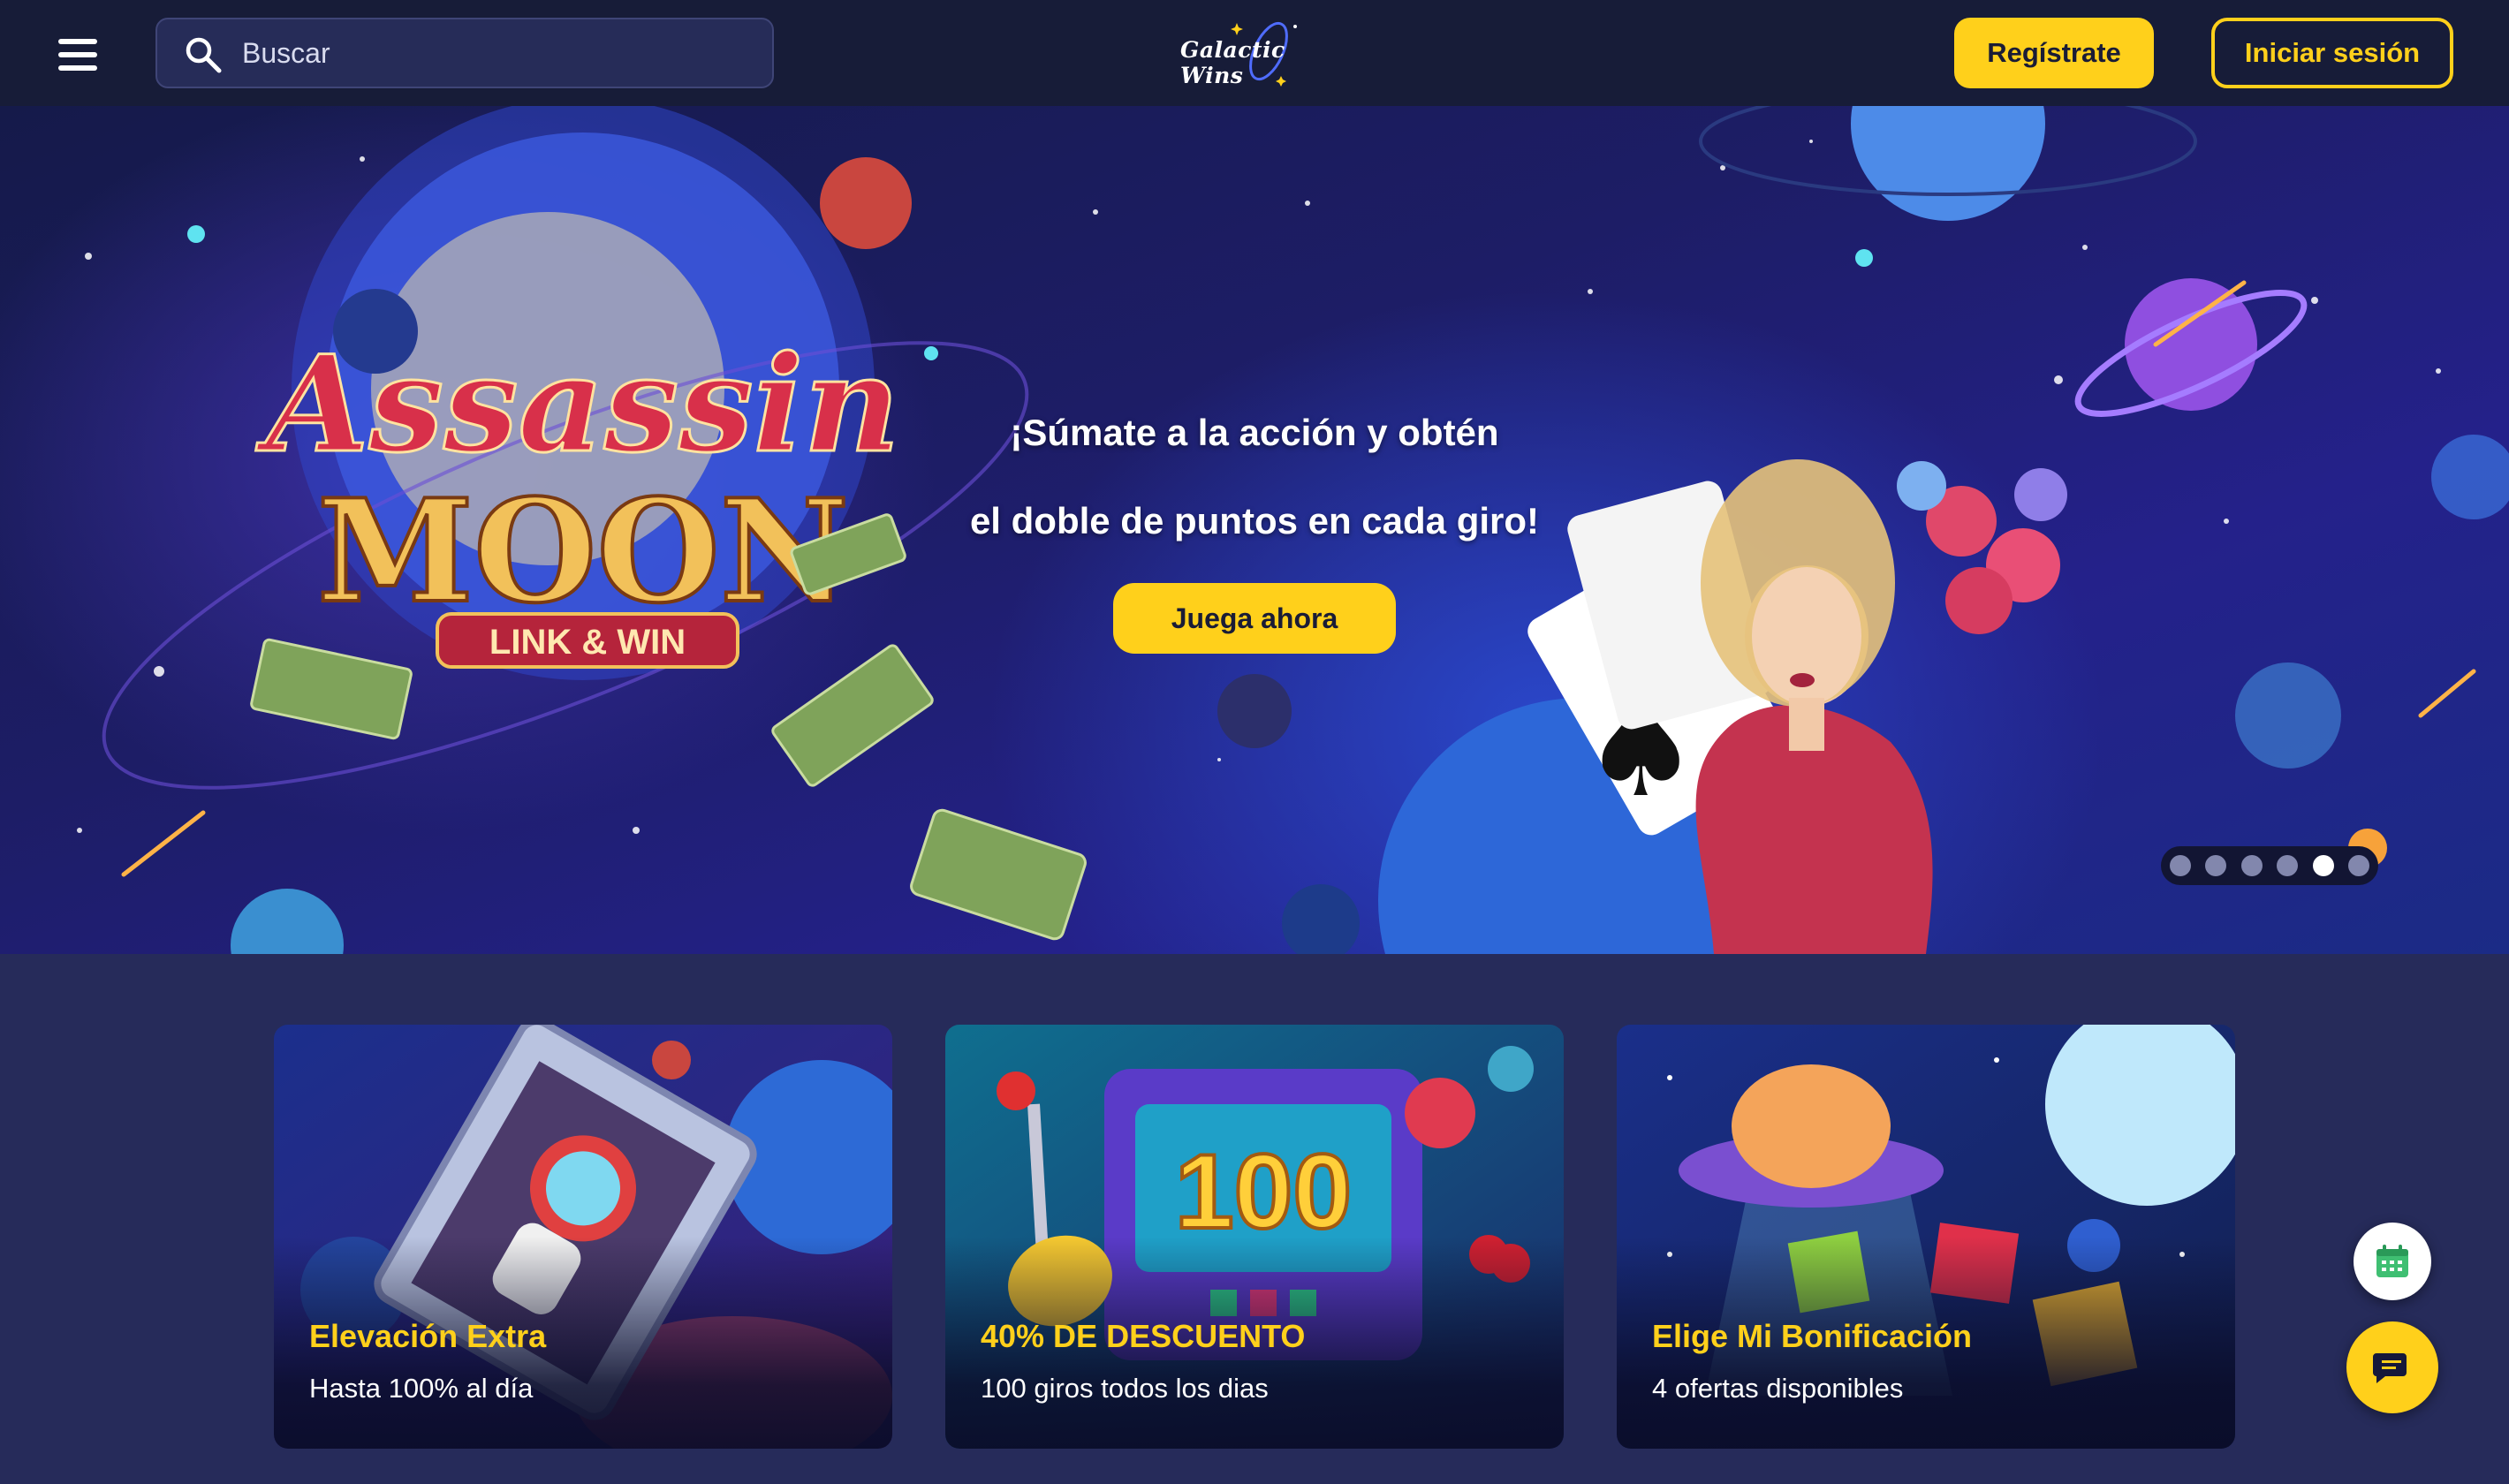 The image size is (2509, 1484). I want to click on chat-button, so click(2392, 1367).